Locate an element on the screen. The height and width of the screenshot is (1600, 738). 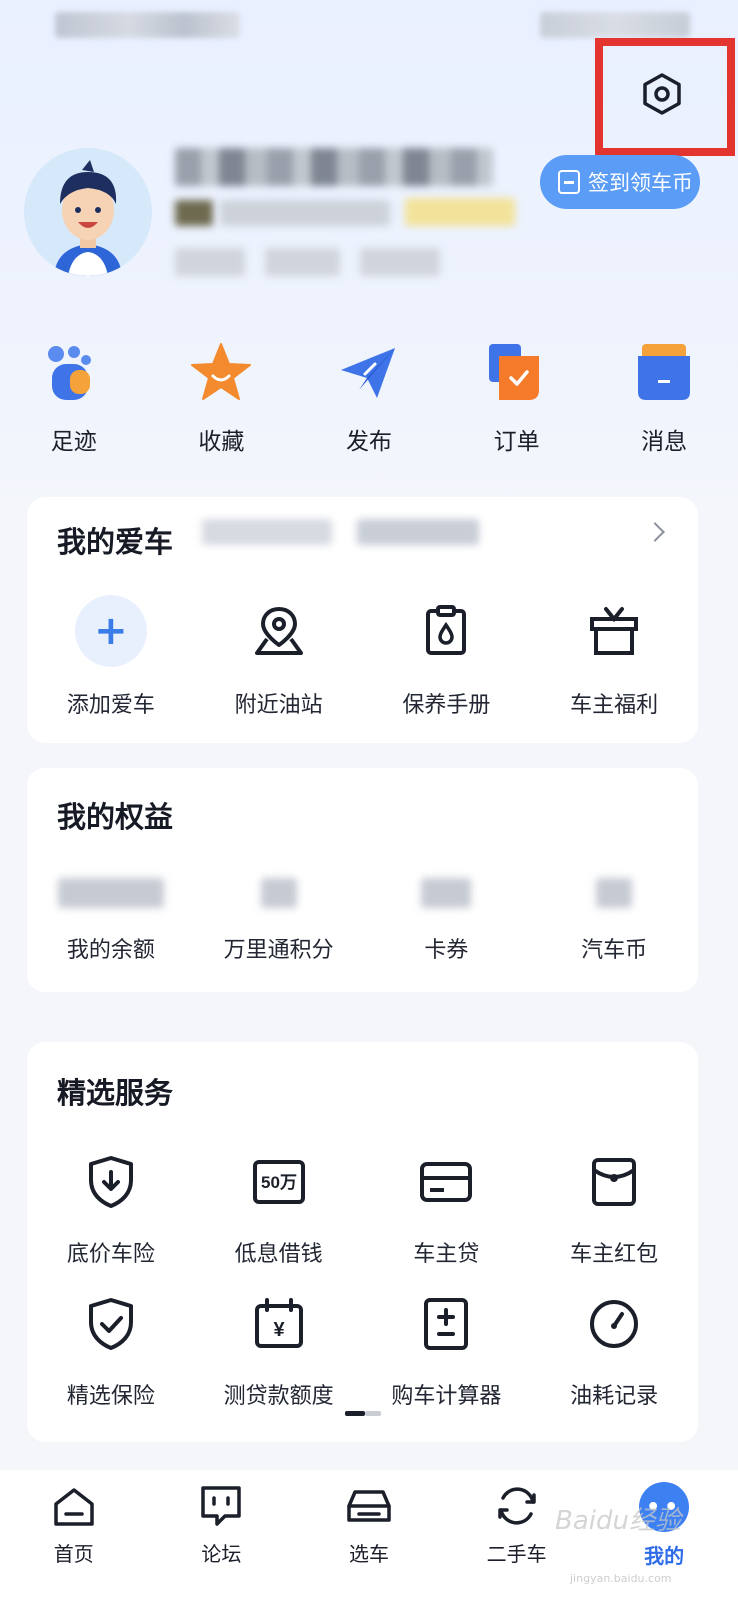
car-coins-item: 汽车币 is located at coordinates (614, 921).